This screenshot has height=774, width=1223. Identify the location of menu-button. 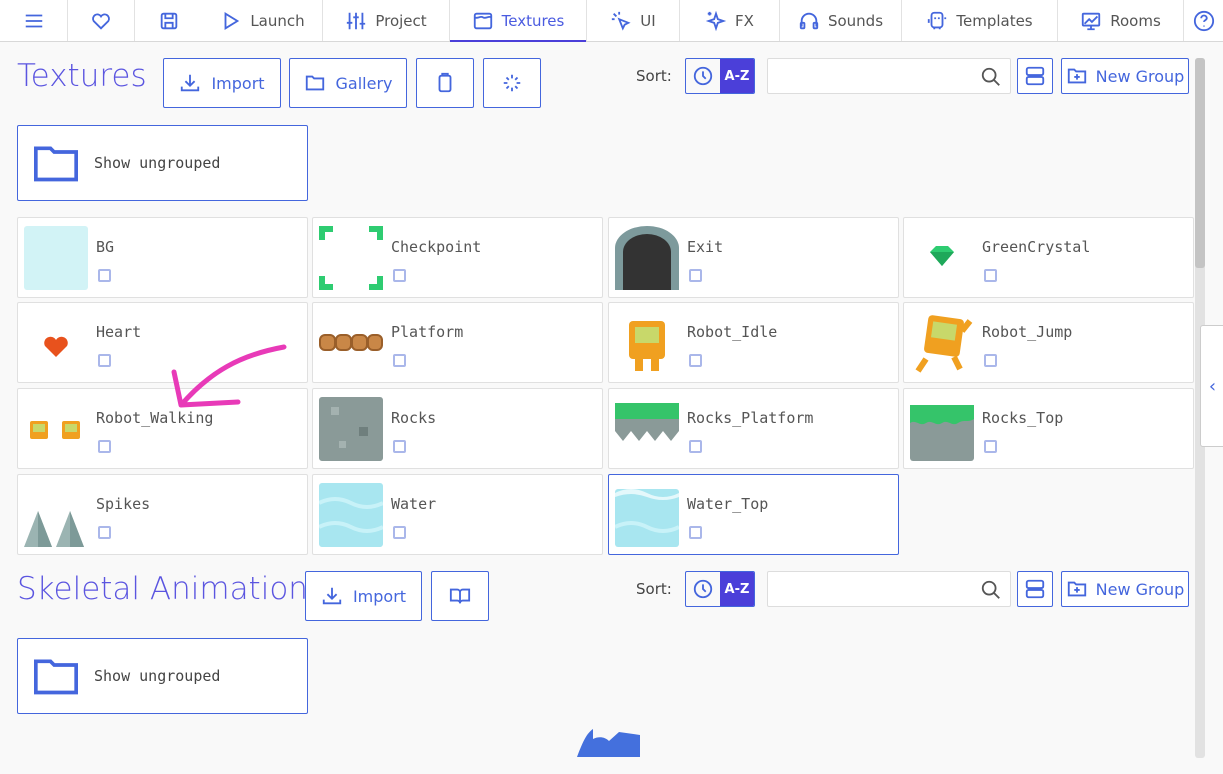
(34, 20).